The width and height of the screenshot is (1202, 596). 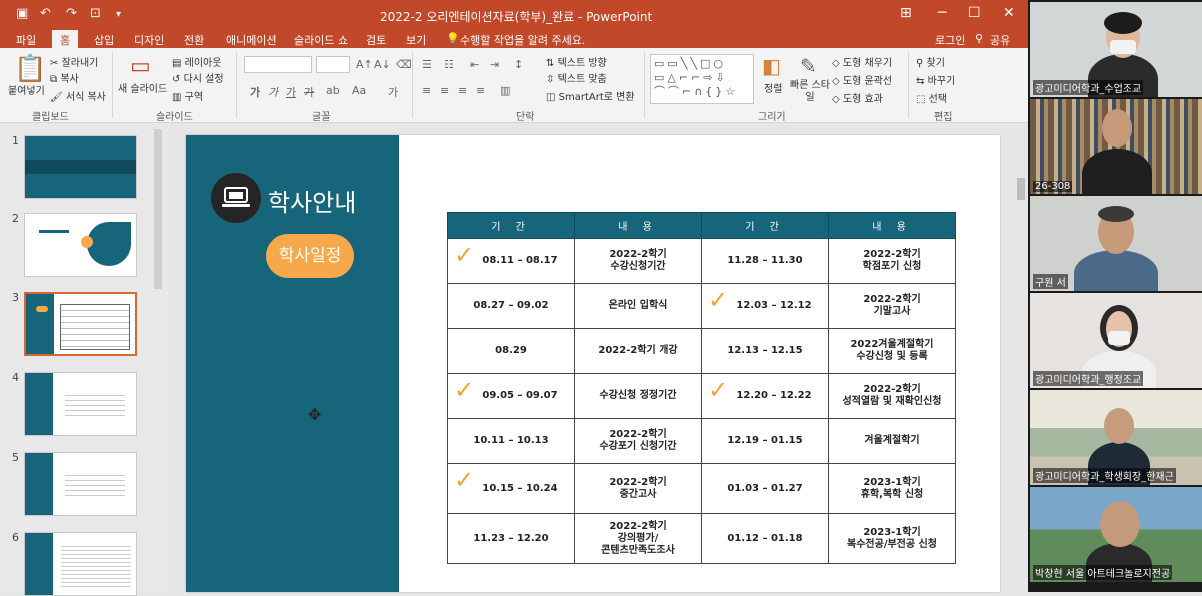 I want to click on character-spacing-icon: ab, so click(x=333, y=90).